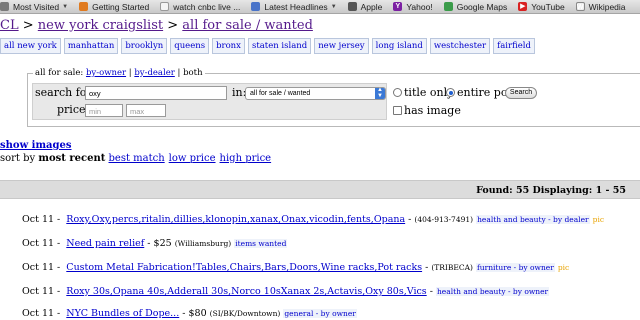 The width and height of the screenshot is (640, 320). I want to click on listing-category-link: health and beauty - by owner, so click(492, 291).